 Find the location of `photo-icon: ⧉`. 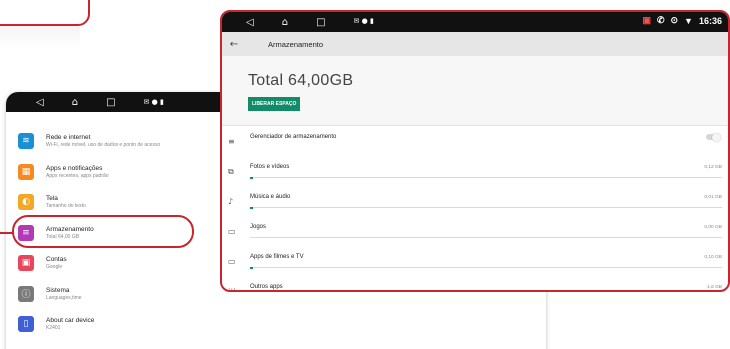

photo-icon: ⧉ is located at coordinates (231, 171).